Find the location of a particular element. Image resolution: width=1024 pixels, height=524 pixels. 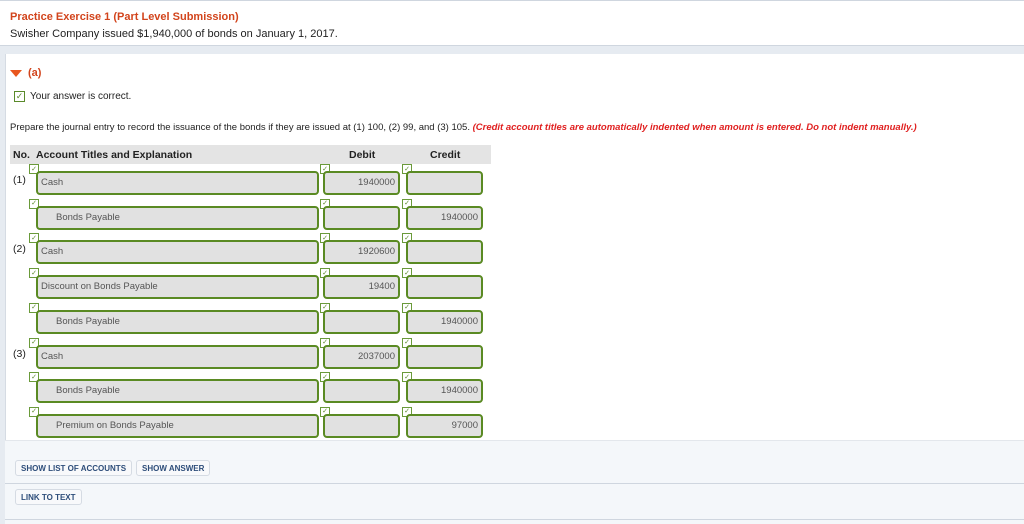

table-row: ✓ ✓ ✓ Discount on Bonds Payable 19400 is located at coordinates (251, 285).